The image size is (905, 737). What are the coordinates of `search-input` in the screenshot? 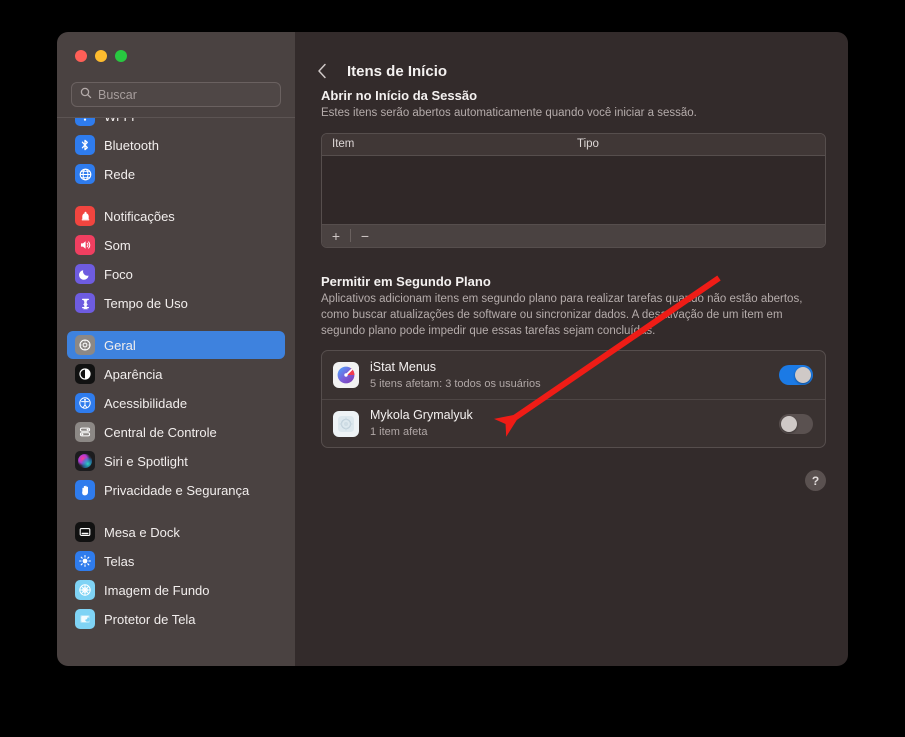 It's located at (185, 94).